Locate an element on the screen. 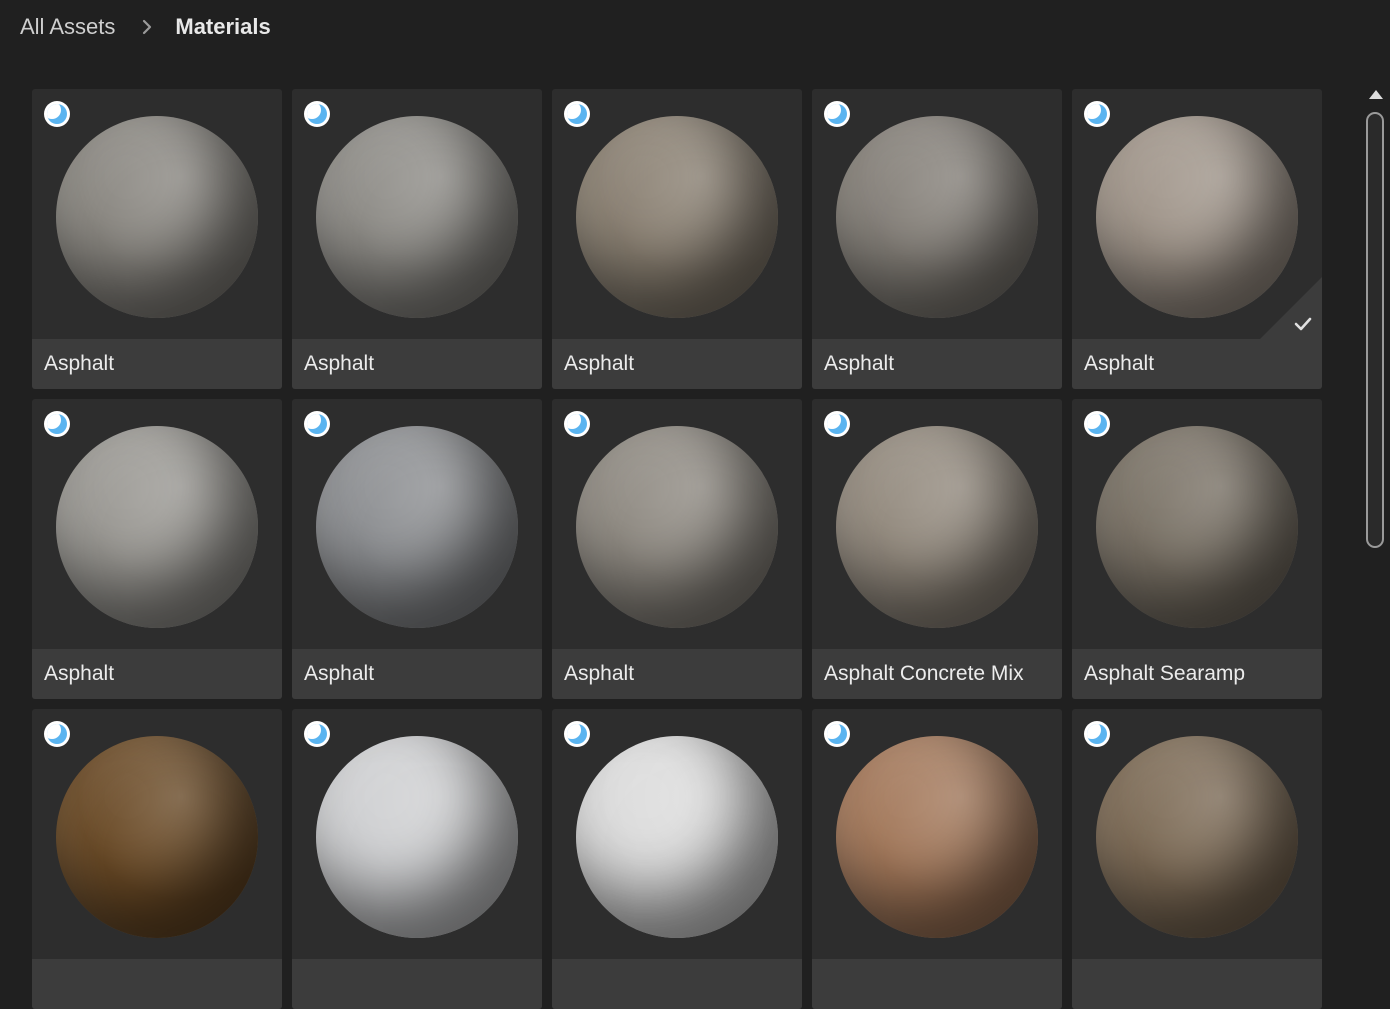 The height and width of the screenshot is (1009, 1390). scroll-up-arrow-icon is located at coordinates (1376, 94).